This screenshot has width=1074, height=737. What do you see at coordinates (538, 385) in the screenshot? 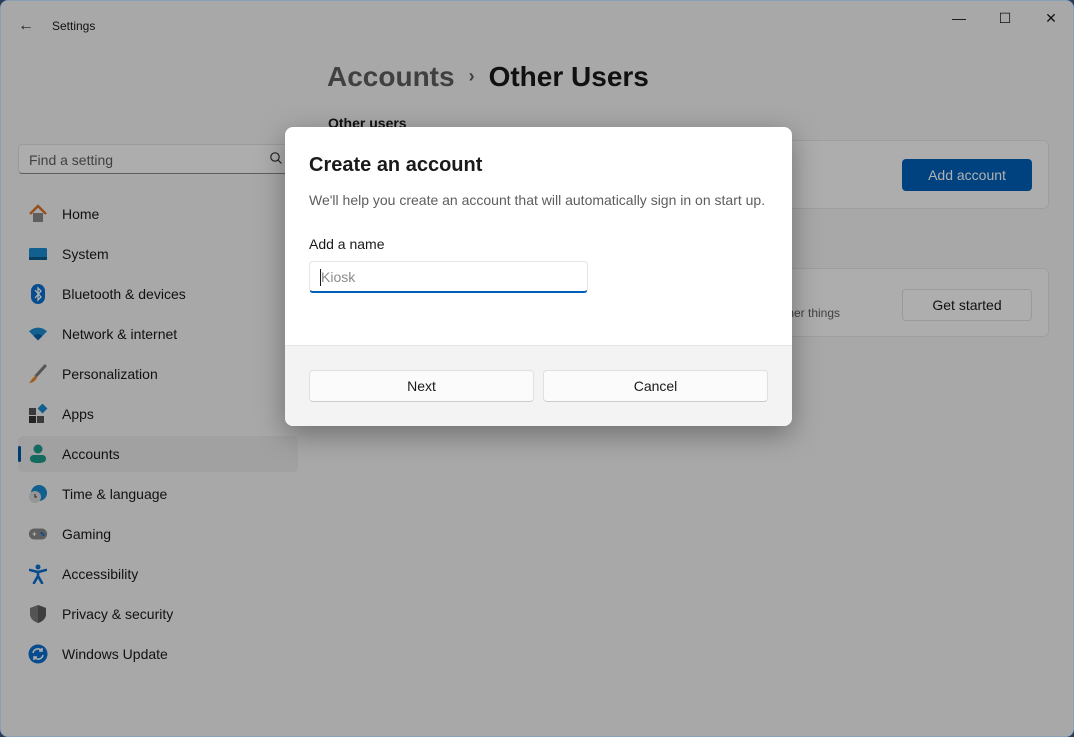
I see `dialog-footer: Next Cancel` at bounding box center [538, 385].